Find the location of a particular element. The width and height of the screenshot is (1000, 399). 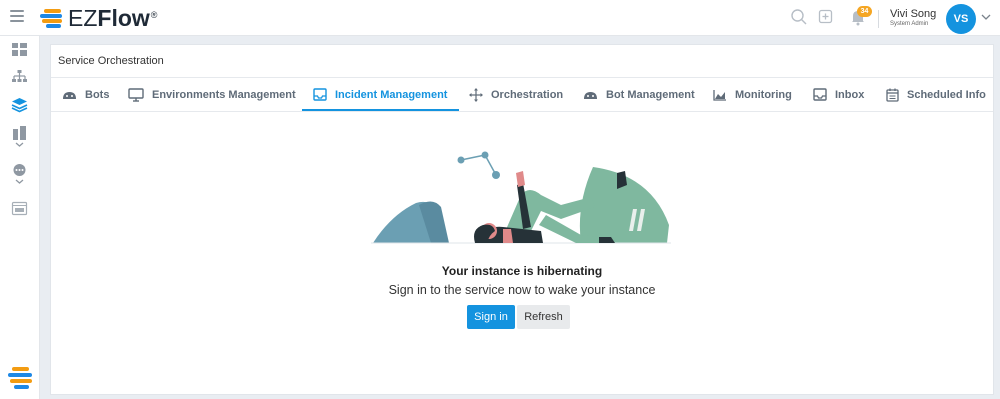

avatar: VS is located at coordinates (961, 19).